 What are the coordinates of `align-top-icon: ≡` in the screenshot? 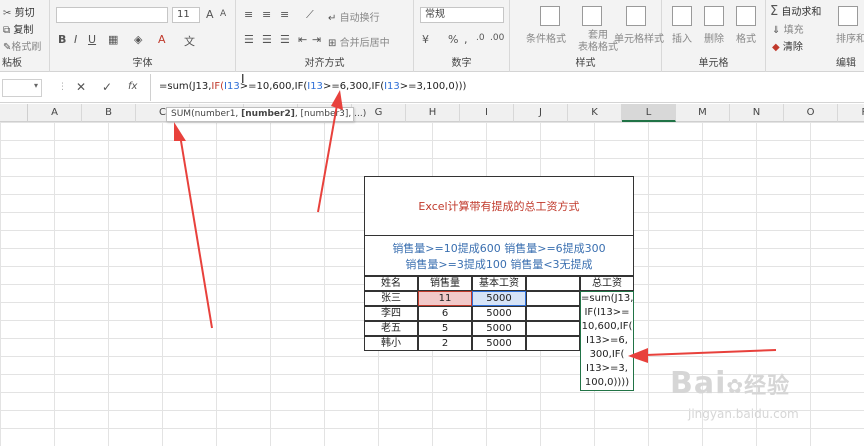 It's located at (248, 14).